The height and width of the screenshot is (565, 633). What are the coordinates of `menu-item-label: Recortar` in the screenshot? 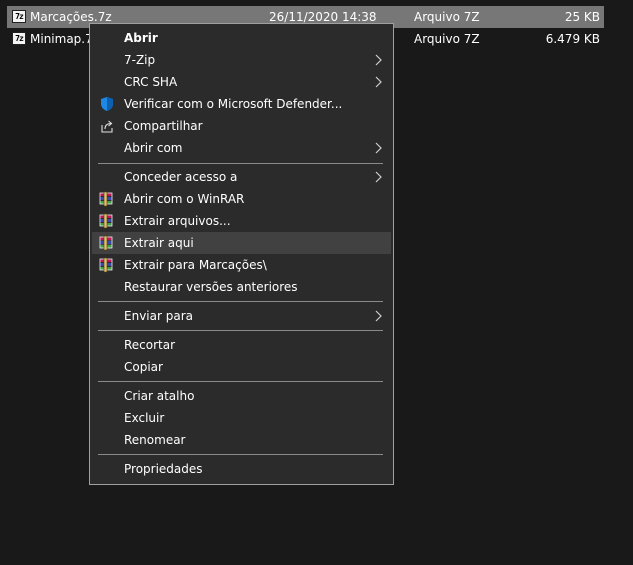 It's located at (150, 345).